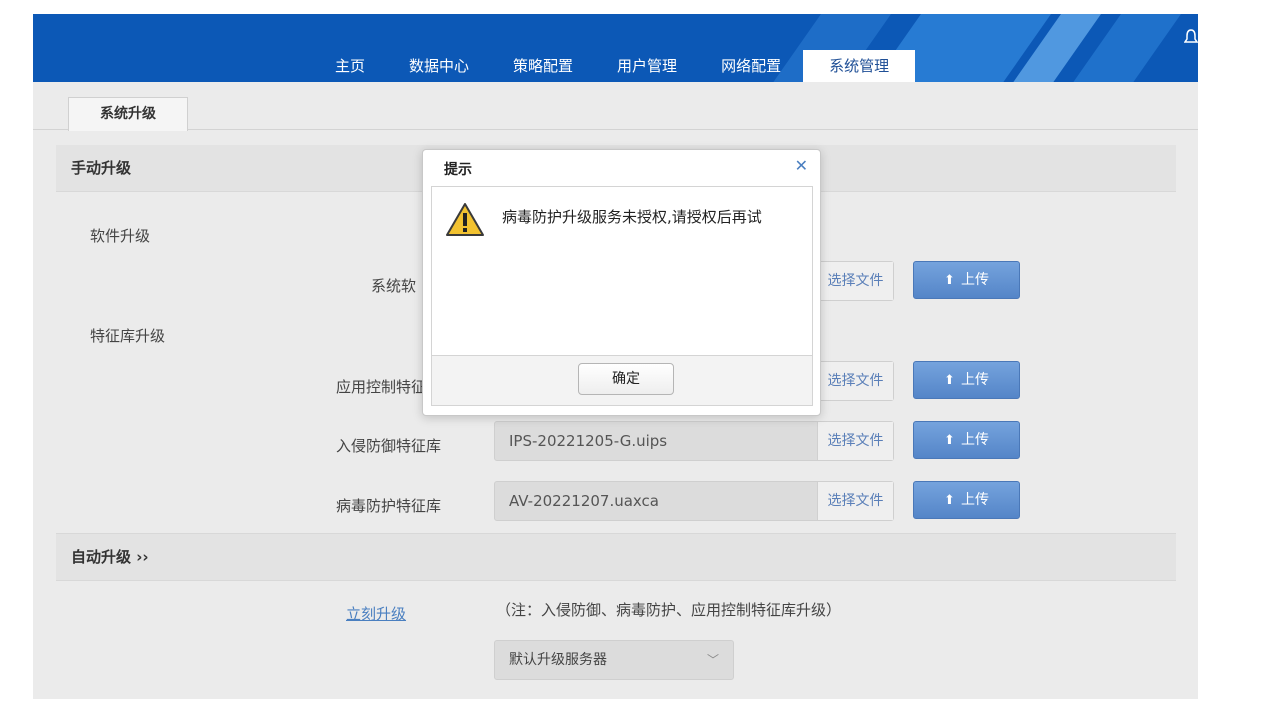 This screenshot has width=1261, height=705. What do you see at coordinates (626, 379) in the screenshot?
I see `ok-button: 确定` at bounding box center [626, 379].